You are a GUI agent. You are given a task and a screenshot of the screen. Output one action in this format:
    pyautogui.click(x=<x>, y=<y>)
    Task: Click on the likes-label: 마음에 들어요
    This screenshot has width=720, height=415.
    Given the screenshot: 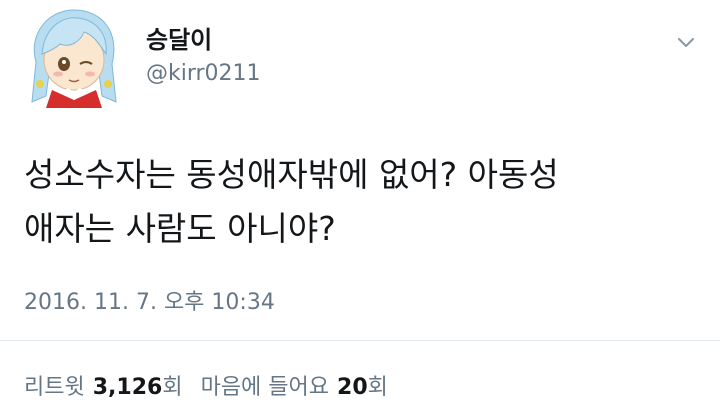 What is the action you would take?
    pyautogui.click(x=265, y=387)
    